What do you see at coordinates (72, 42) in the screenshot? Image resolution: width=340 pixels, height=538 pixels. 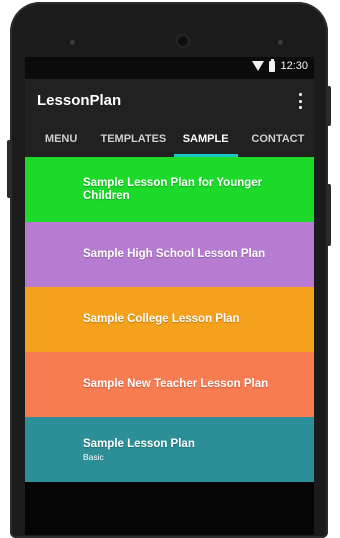 I see `sensor-left` at bounding box center [72, 42].